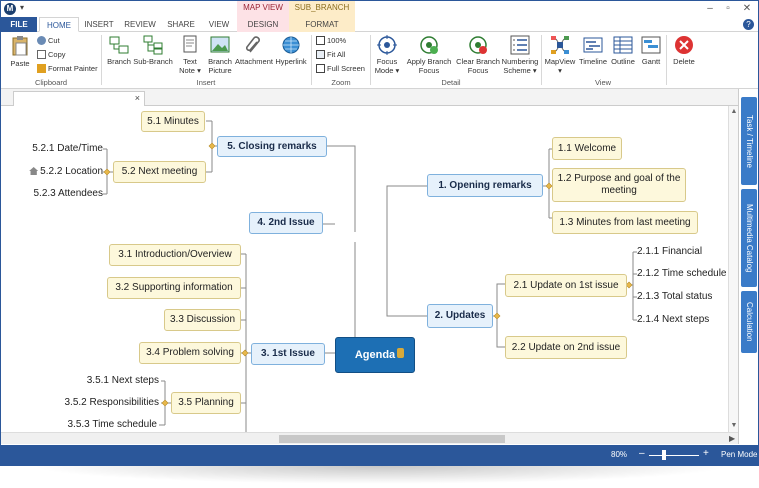 The image size is (759, 488). I want to click on tab-view: VIEW, so click(219, 24).